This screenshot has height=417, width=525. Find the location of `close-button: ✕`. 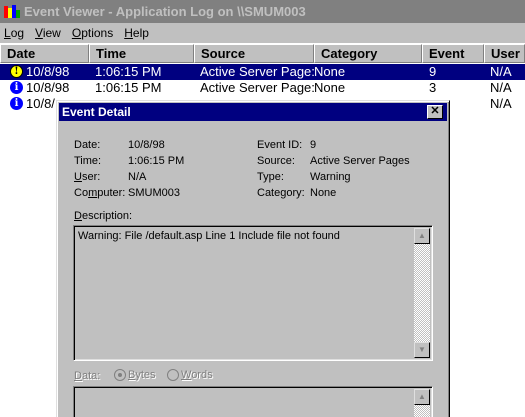

close-button: ✕ is located at coordinates (435, 112).